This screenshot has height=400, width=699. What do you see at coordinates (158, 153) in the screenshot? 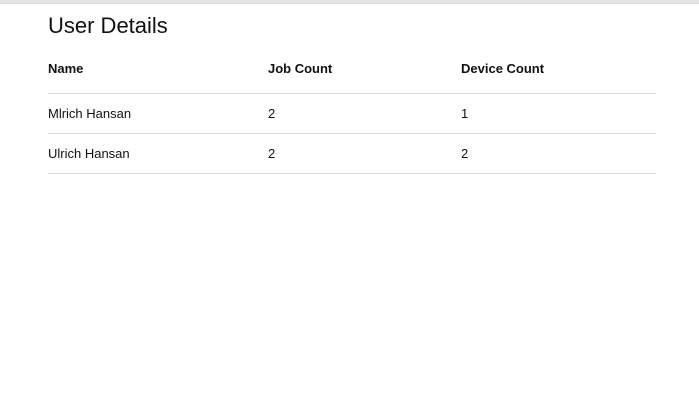
I see `cell-name: Ulrich Hansan` at bounding box center [158, 153].